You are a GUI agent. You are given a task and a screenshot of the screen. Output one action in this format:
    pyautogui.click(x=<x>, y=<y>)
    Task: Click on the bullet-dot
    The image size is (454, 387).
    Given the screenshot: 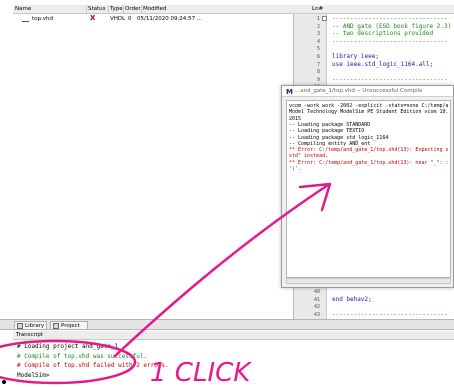 What is the action you would take?
    pyautogui.click(x=4, y=382)
    